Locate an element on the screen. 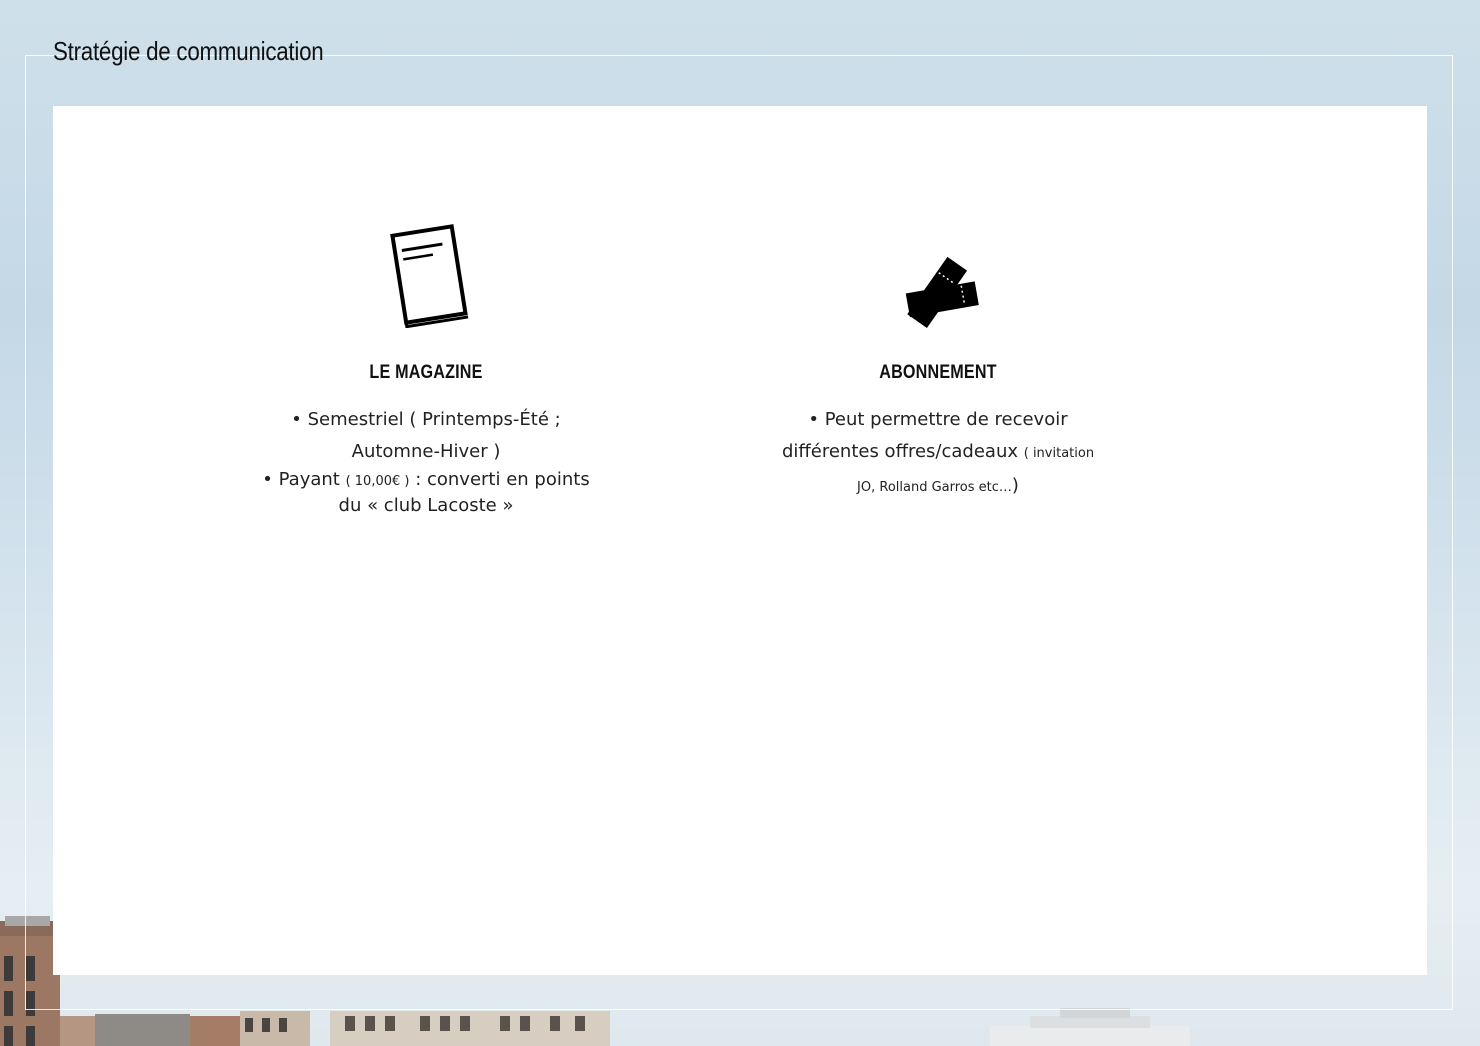 The width and height of the screenshot is (1480, 1046). invitation-note: ( invitation is located at coordinates (1059, 453).